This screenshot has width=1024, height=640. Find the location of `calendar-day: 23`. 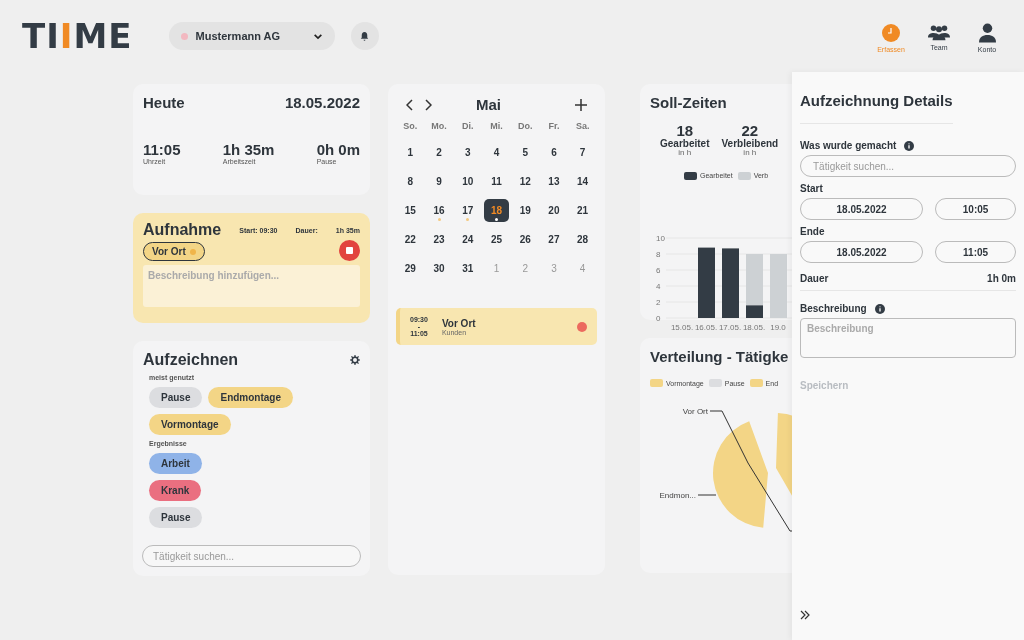

calendar-day: 23 is located at coordinates (439, 239).